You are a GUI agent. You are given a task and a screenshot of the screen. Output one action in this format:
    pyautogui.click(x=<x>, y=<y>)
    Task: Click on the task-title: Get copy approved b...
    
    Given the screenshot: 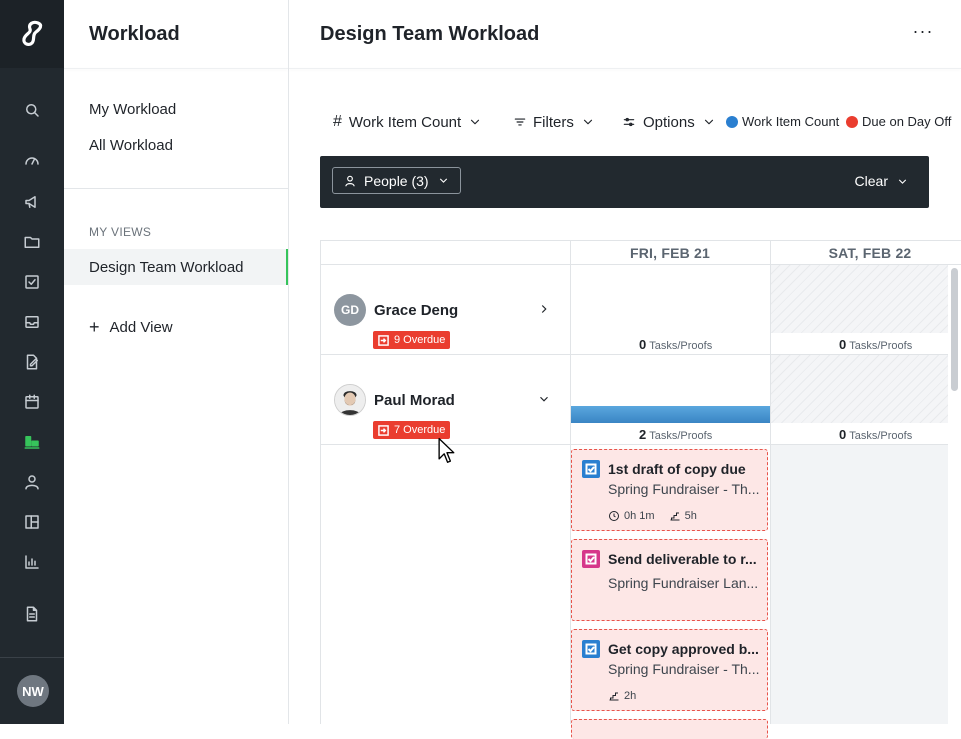 What is the action you would take?
    pyautogui.click(x=683, y=649)
    